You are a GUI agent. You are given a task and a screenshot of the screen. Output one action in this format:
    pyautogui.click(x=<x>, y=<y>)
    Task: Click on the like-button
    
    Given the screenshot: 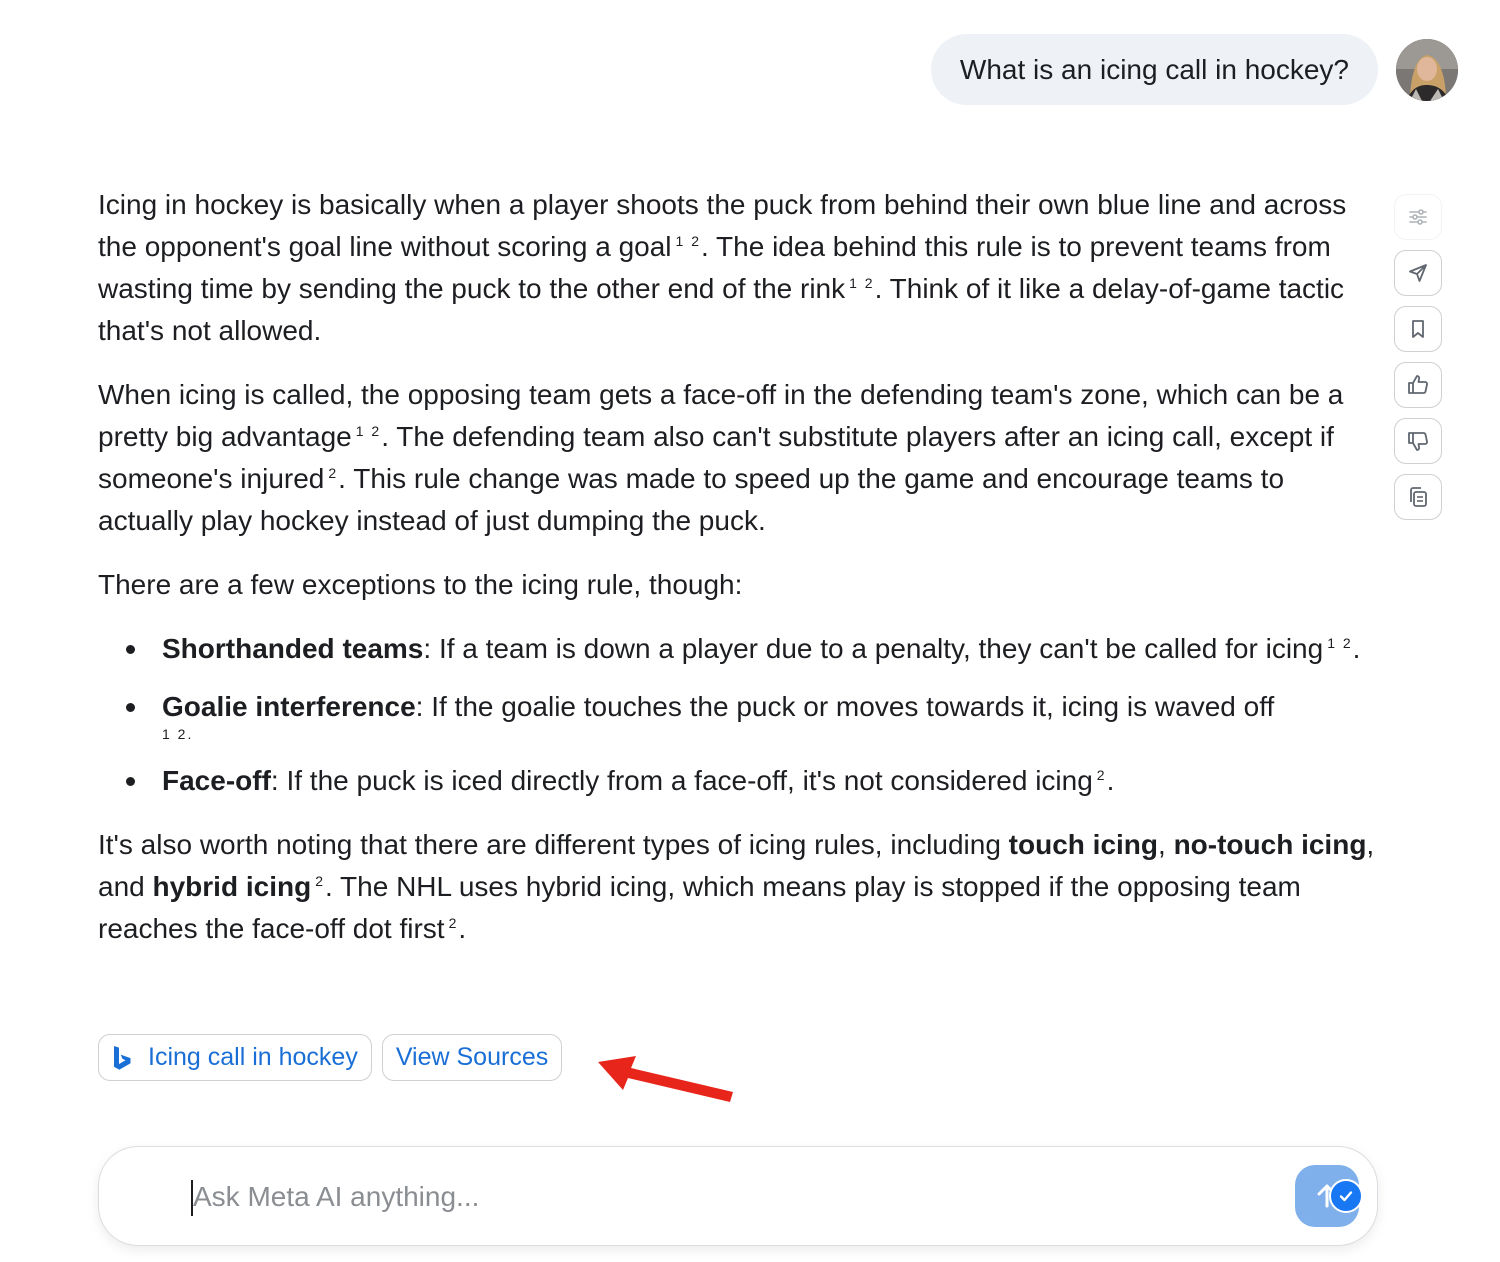 What is the action you would take?
    pyautogui.click(x=1418, y=385)
    